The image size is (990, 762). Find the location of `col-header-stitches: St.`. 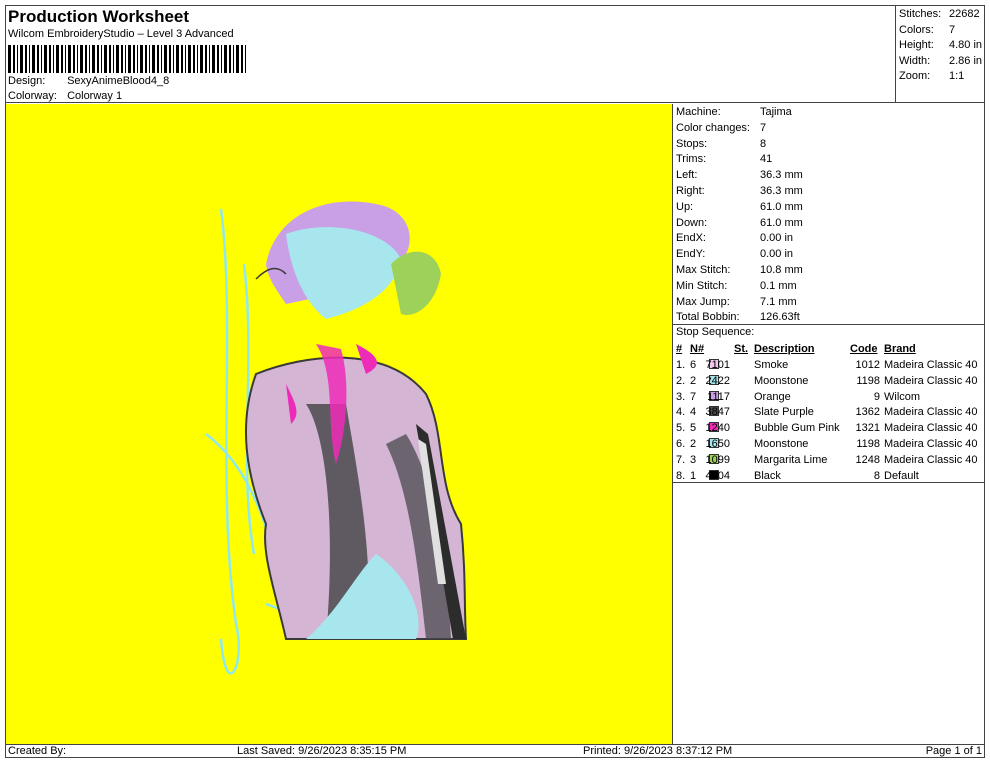

col-header-stitches: St. is located at coordinates (741, 349).